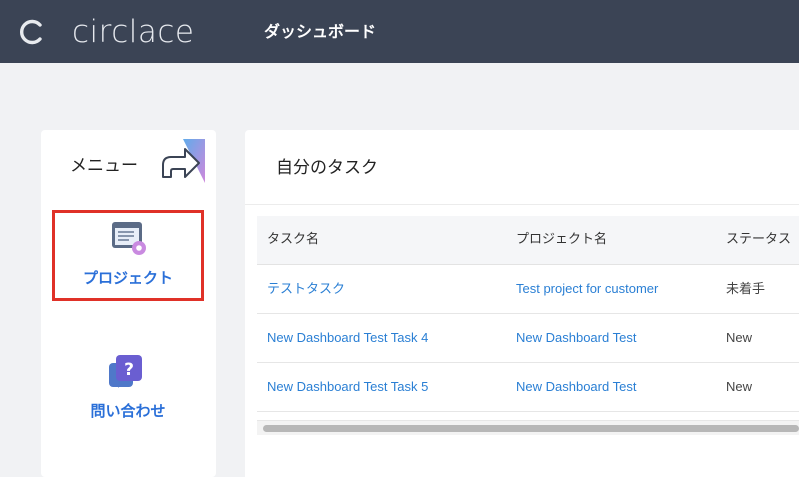 The height and width of the screenshot is (477, 799). What do you see at coordinates (293, 240) in the screenshot?
I see `column-header-task: タスク名` at bounding box center [293, 240].